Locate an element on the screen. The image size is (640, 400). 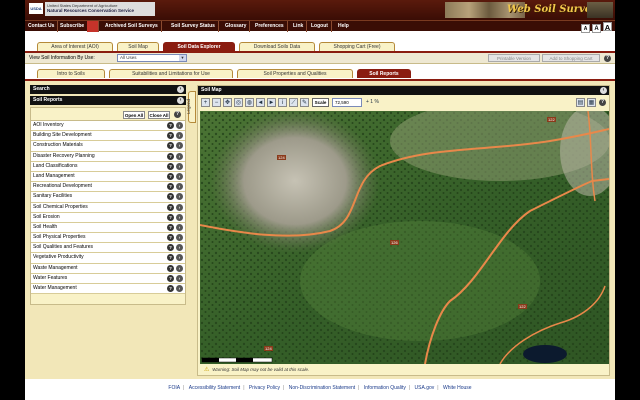
clear-icon: ✎ is located at coordinates (304, 102).